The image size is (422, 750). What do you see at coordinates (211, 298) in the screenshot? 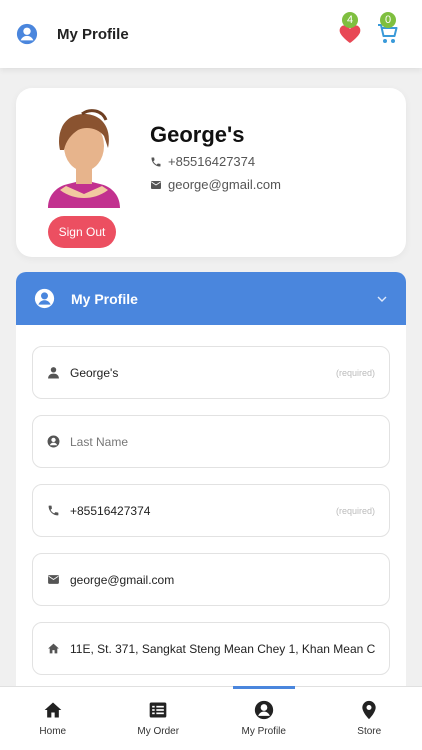
I see `profile-section-header: My Profile` at bounding box center [211, 298].